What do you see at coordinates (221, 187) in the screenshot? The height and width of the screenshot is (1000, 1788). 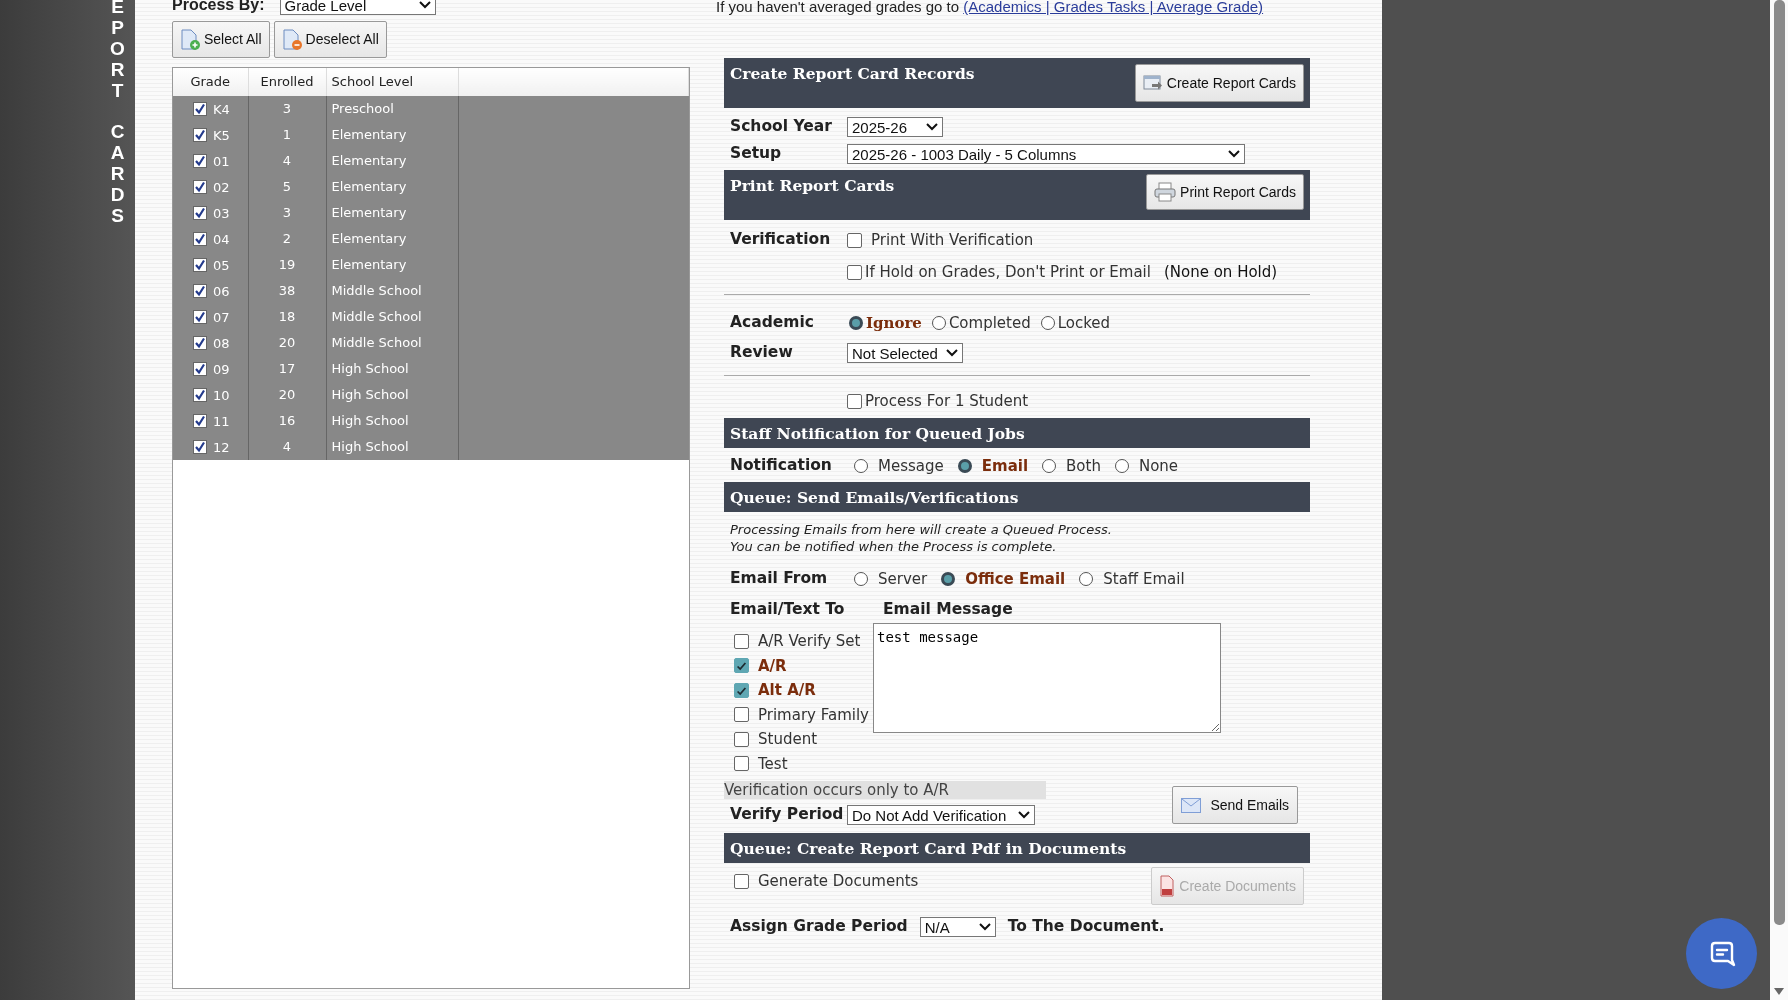 I see `grade-cell: 02` at bounding box center [221, 187].